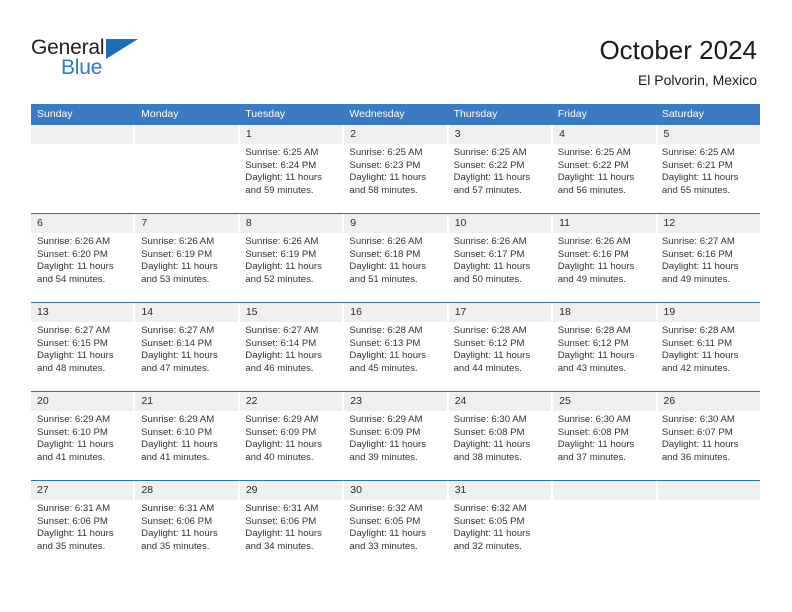 The image size is (792, 612). Describe the element at coordinates (121, 62) in the screenshot. I see `brand-logo: General Blue` at that location.